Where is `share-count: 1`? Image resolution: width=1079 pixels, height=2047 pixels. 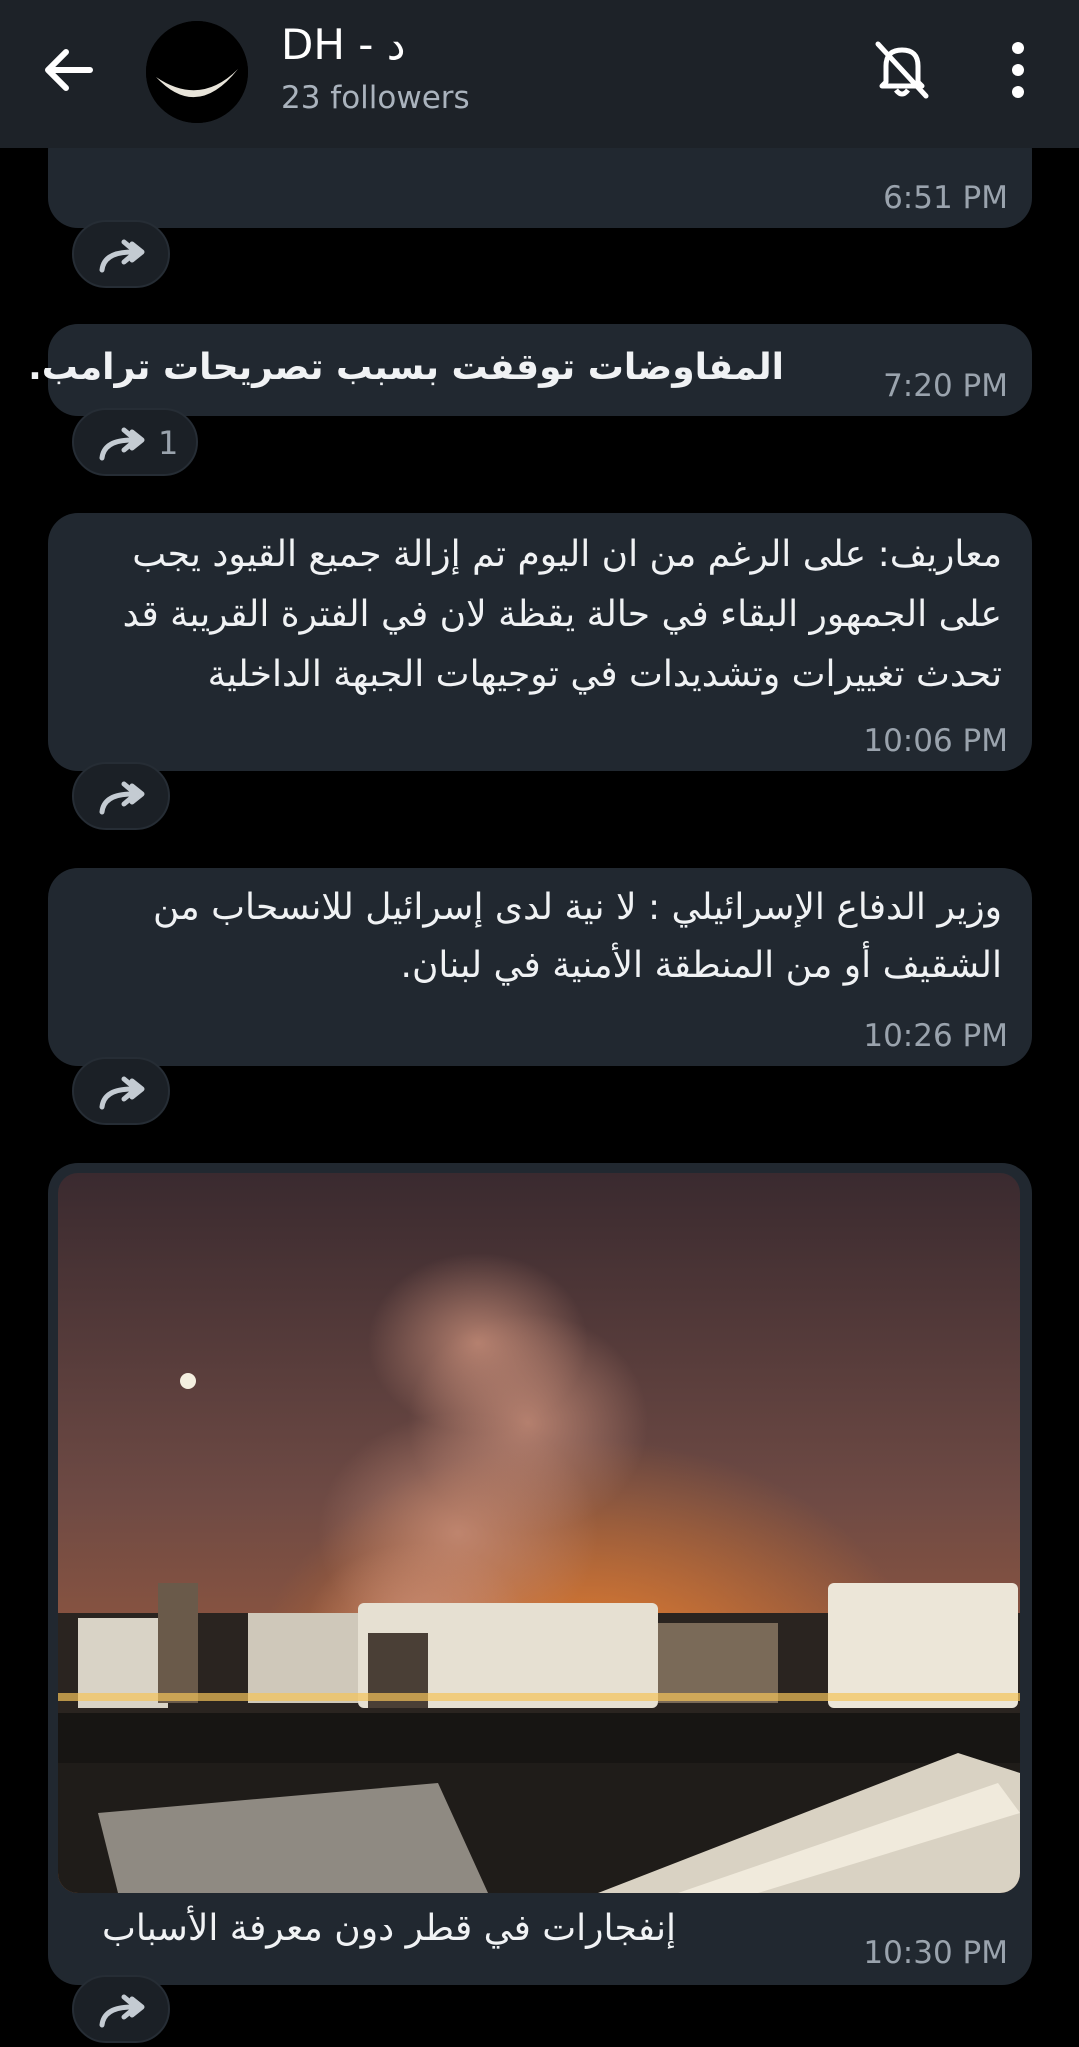 share-count: 1 is located at coordinates (168, 443).